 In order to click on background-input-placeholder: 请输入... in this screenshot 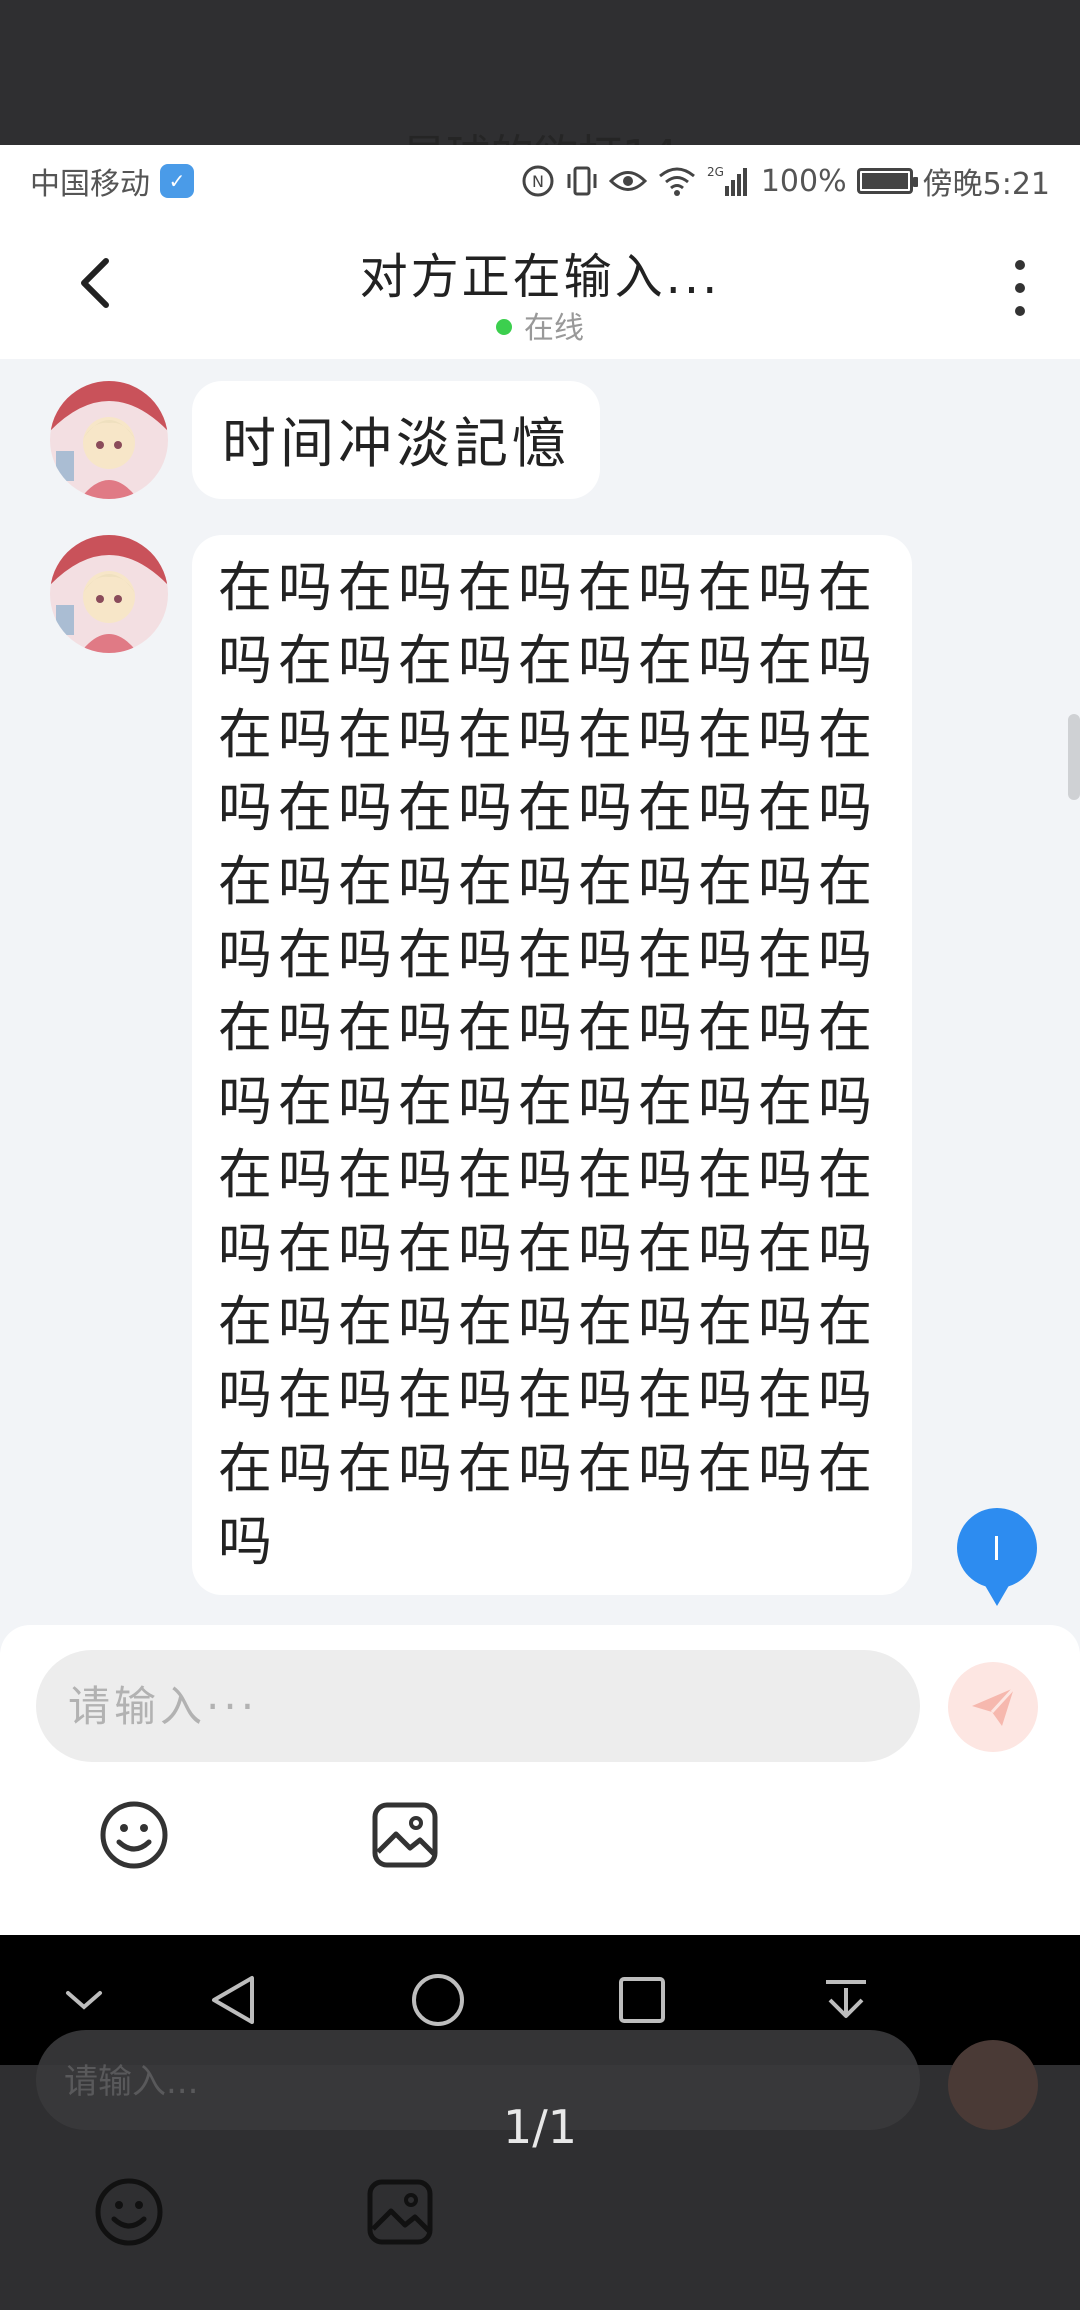, I will do `click(131, 2082)`.